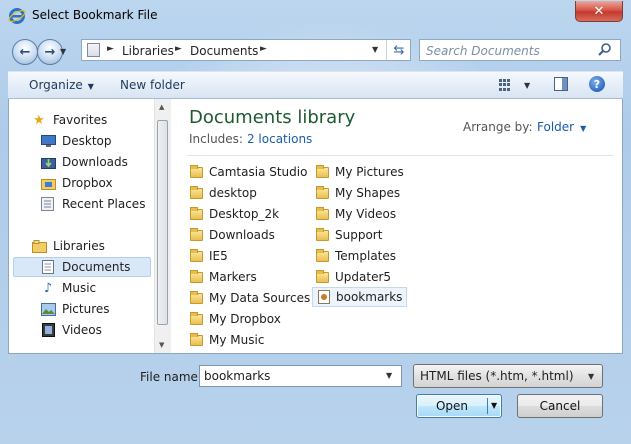 The width and height of the screenshot is (631, 444). Describe the element at coordinates (315, 15) in the screenshot. I see `title-bar: Select Bookmark File ✕` at that location.